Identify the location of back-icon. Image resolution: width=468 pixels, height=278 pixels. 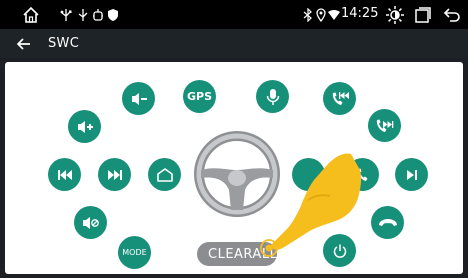
(452, 14).